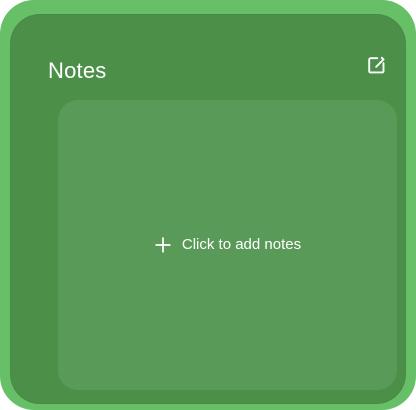  Describe the element at coordinates (376, 65) in the screenshot. I see `edit-square-icon` at that location.